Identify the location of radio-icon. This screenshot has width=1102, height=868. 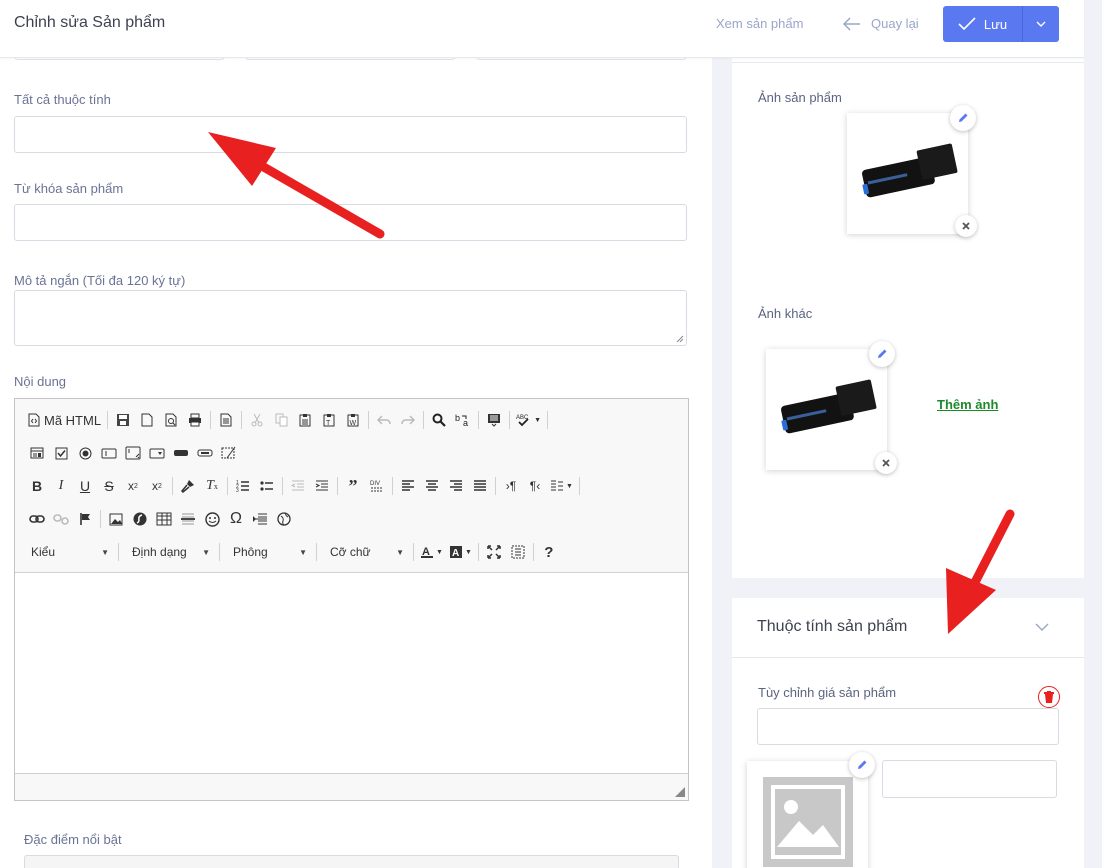
(85, 453).